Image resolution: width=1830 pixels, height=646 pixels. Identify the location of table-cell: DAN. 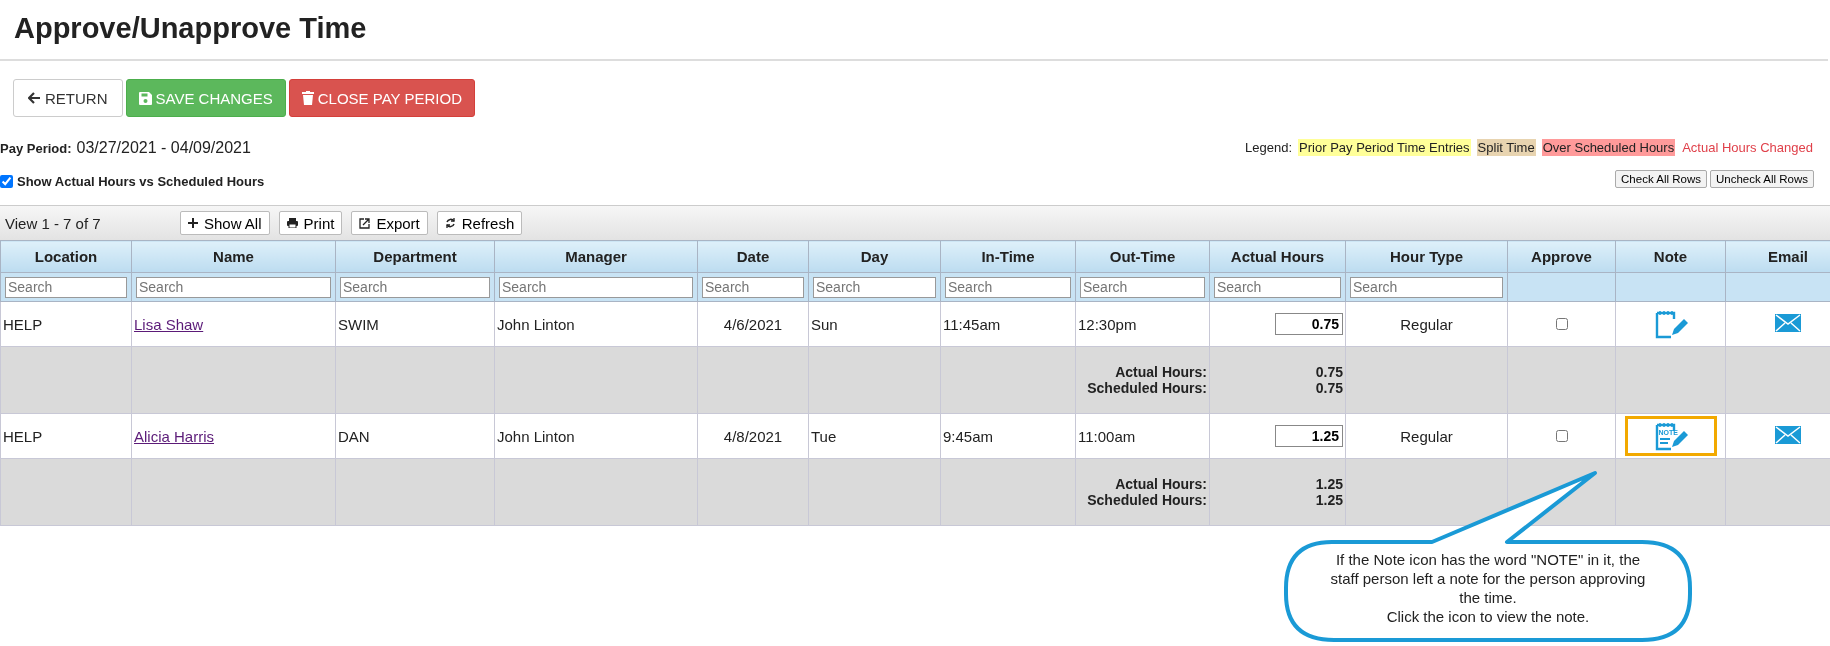
(354, 436).